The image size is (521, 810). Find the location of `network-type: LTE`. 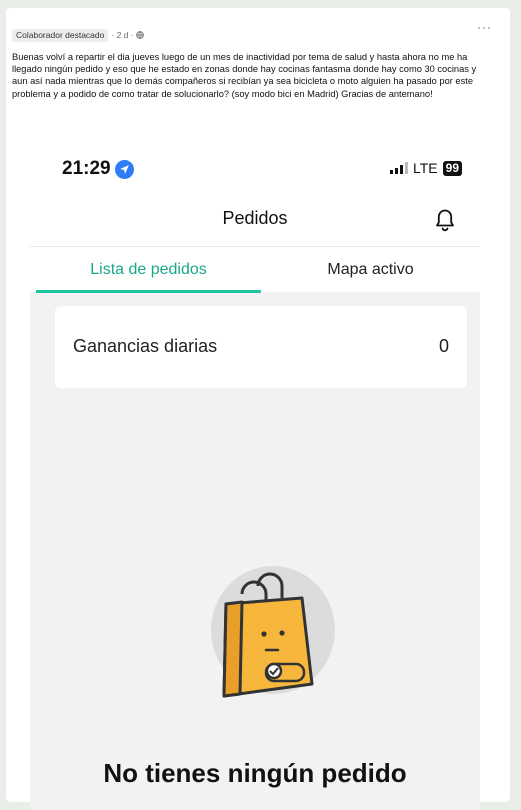

network-type: LTE is located at coordinates (425, 168).